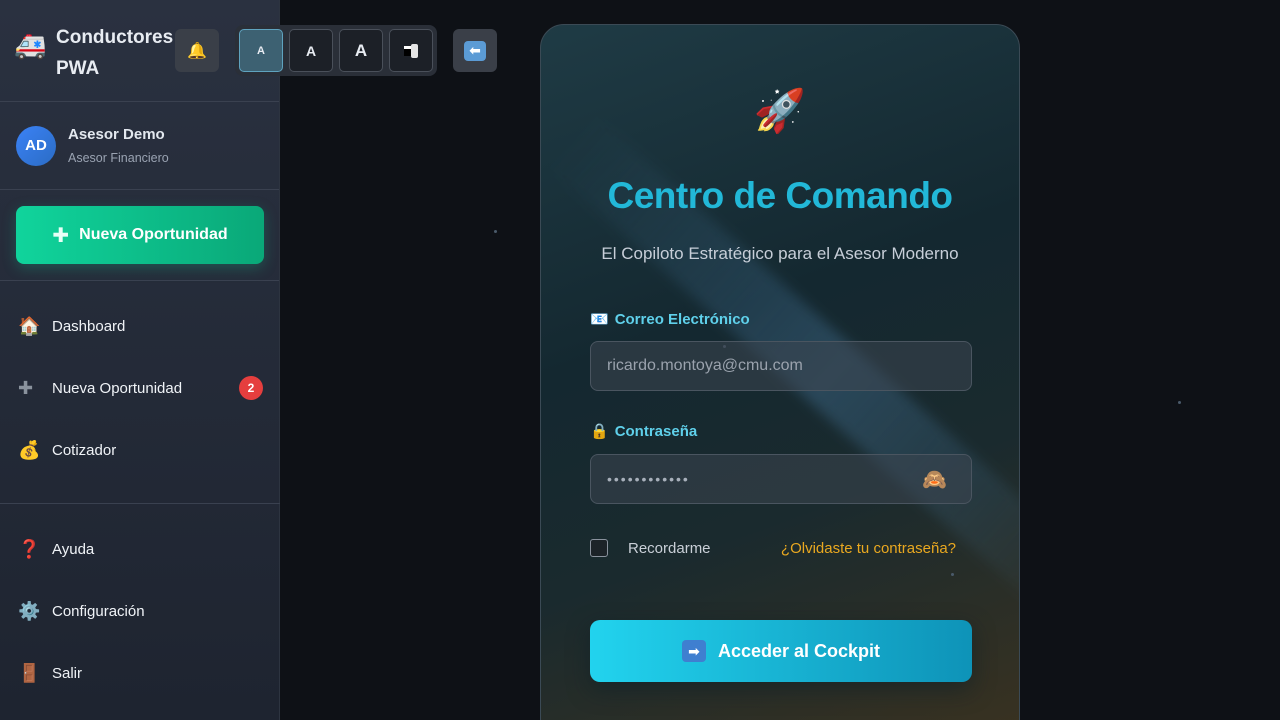  I want to click on user-role: Asesor Financiero, so click(118, 158).